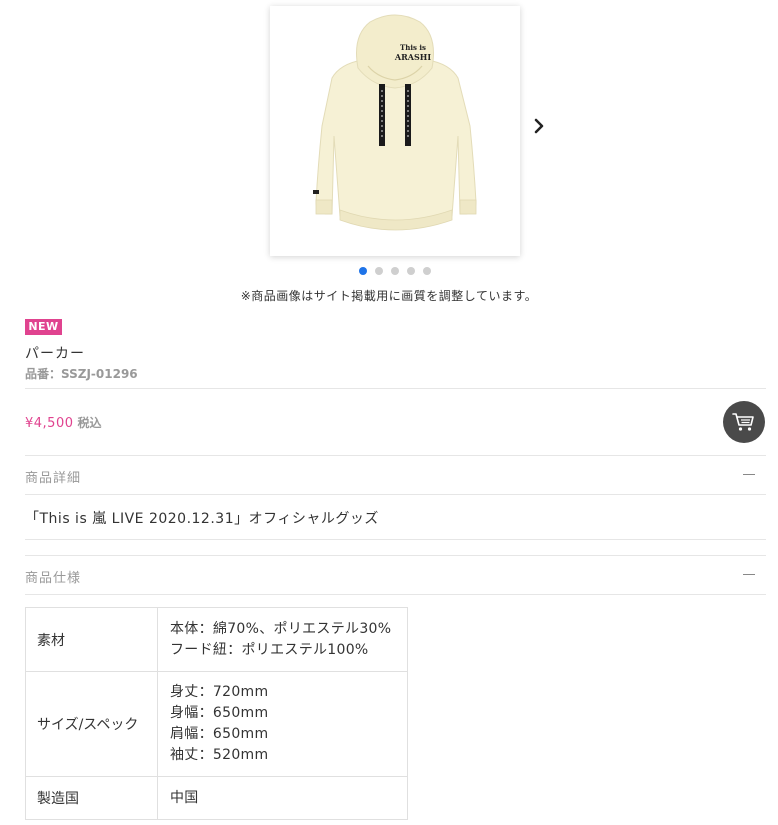 Image resolution: width=778 pixels, height=825 pixels. What do you see at coordinates (412, 57) in the screenshot?
I see `hood-print-line2: ARASHI` at bounding box center [412, 57].